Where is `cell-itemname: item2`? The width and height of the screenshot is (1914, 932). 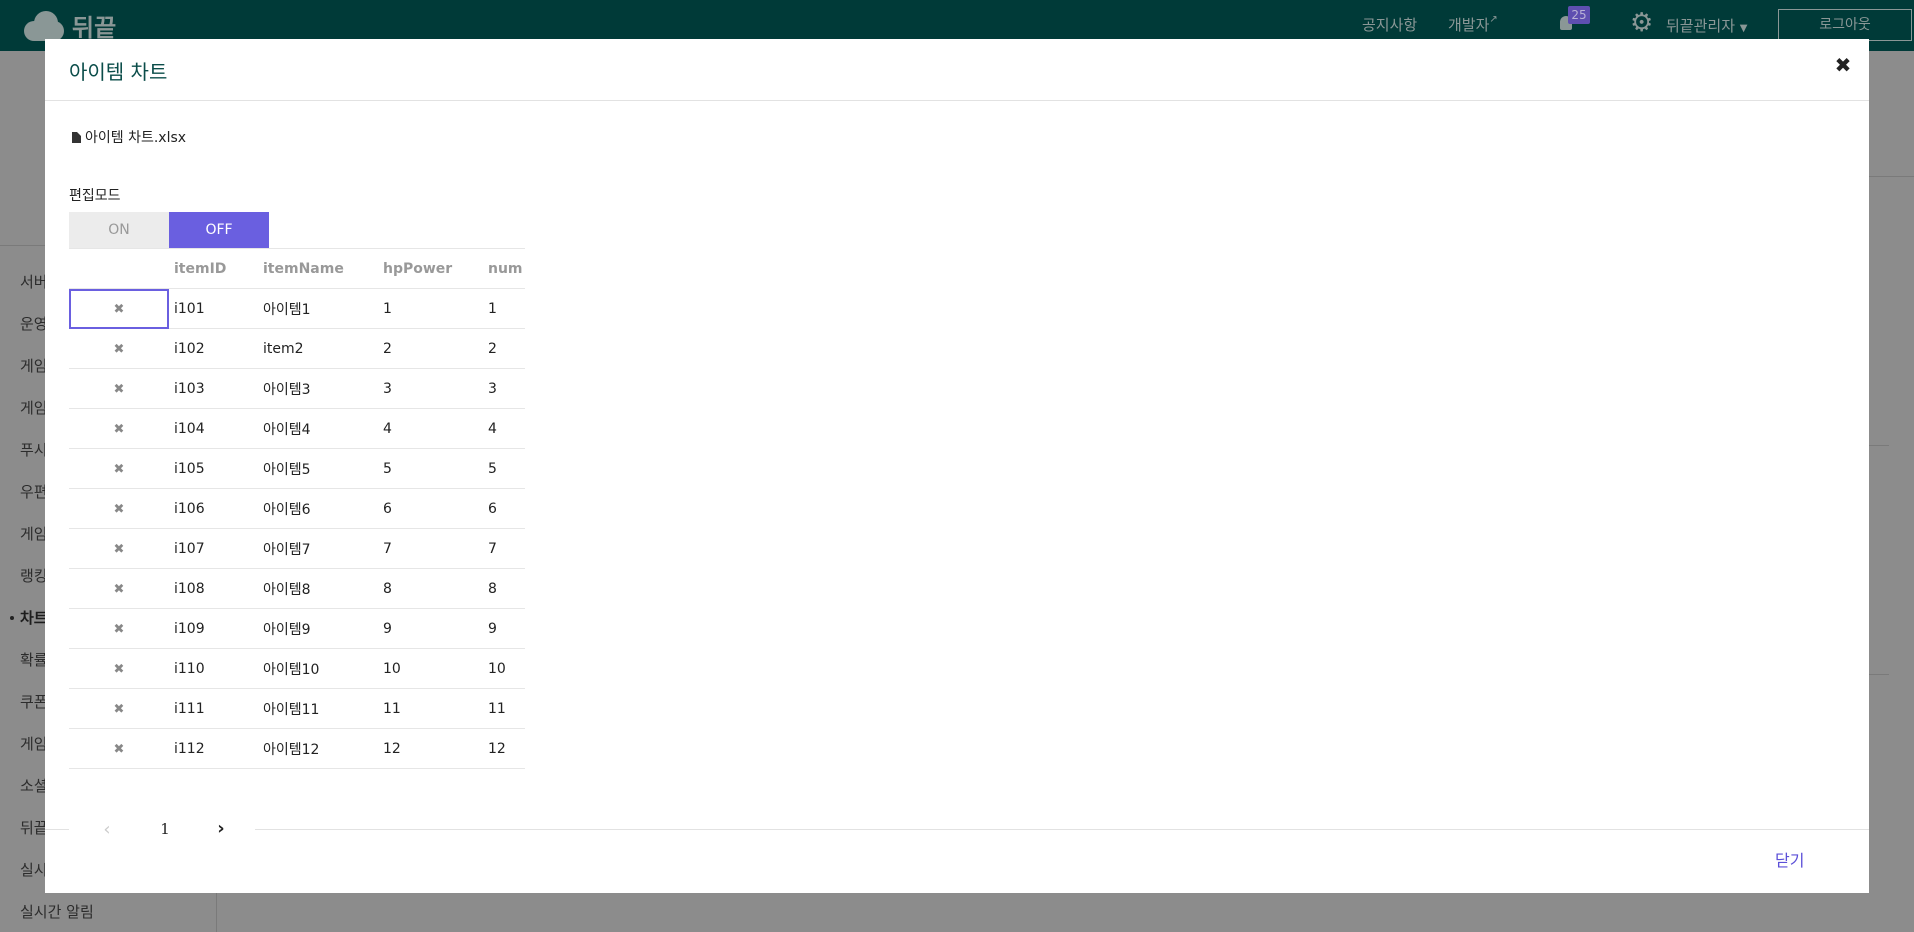 cell-itemname: item2 is located at coordinates (318, 348).